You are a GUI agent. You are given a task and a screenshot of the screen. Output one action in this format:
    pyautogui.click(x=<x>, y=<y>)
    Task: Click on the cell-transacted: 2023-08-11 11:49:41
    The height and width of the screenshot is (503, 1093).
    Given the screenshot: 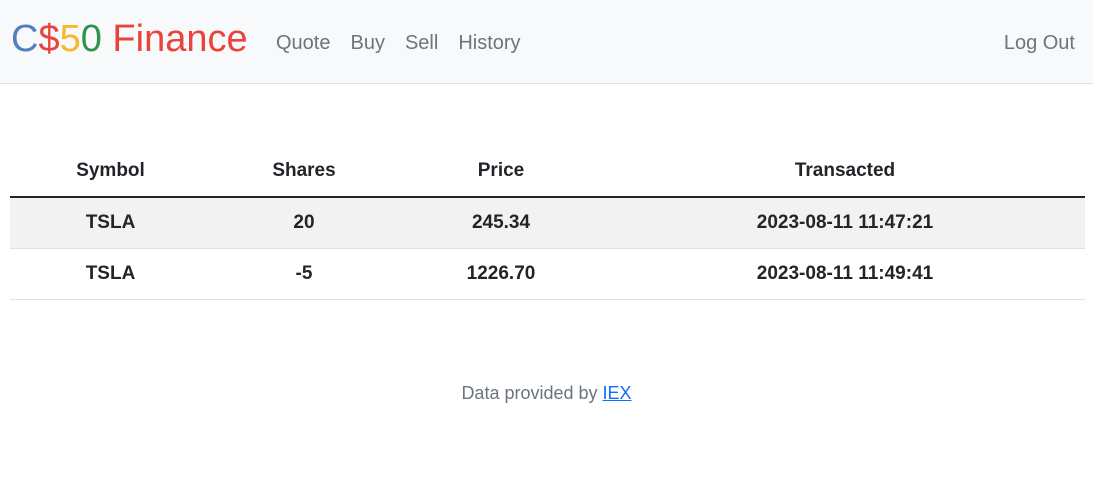 What is the action you would take?
    pyautogui.click(x=845, y=274)
    